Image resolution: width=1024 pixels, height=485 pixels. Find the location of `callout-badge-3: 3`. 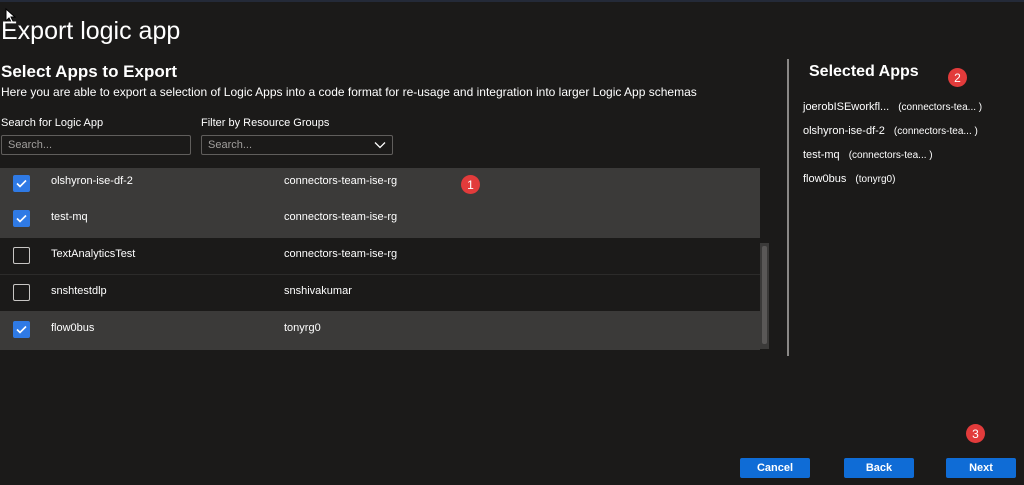

callout-badge-3: 3 is located at coordinates (975, 433).